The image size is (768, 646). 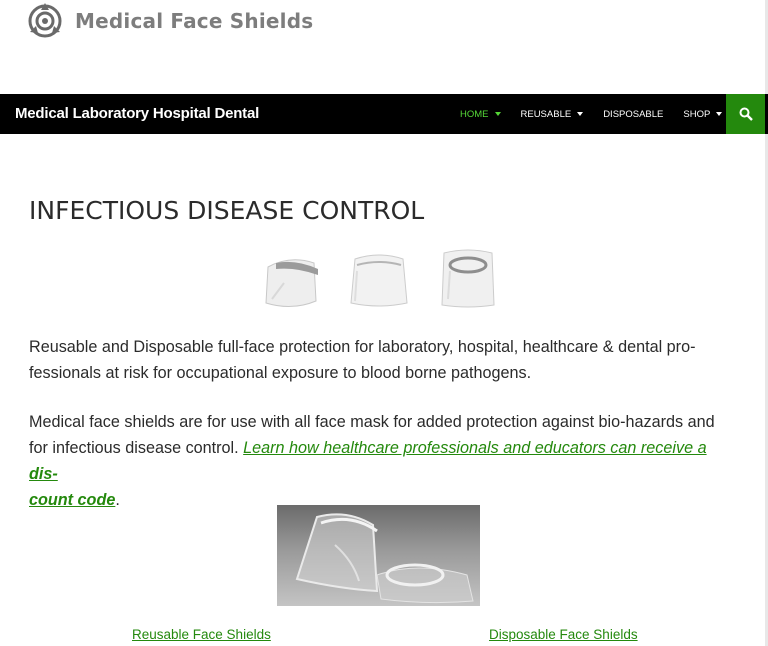 I want to click on menu-item-label: DISPOSABLE, so click(x=633, y=114).